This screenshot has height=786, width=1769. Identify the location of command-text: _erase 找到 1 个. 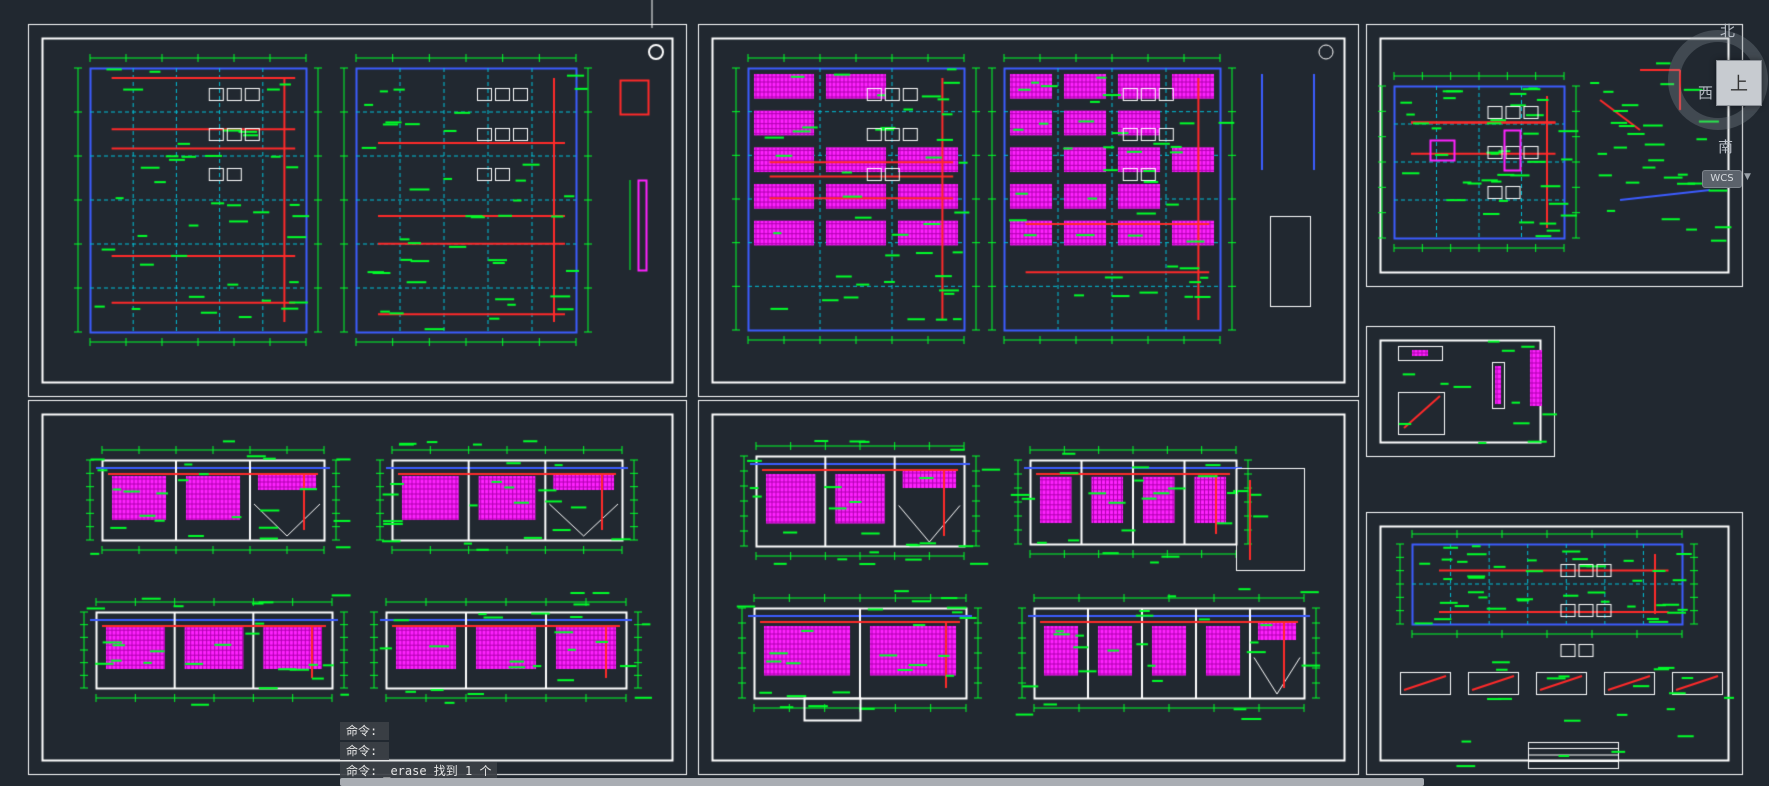
(437, 771).